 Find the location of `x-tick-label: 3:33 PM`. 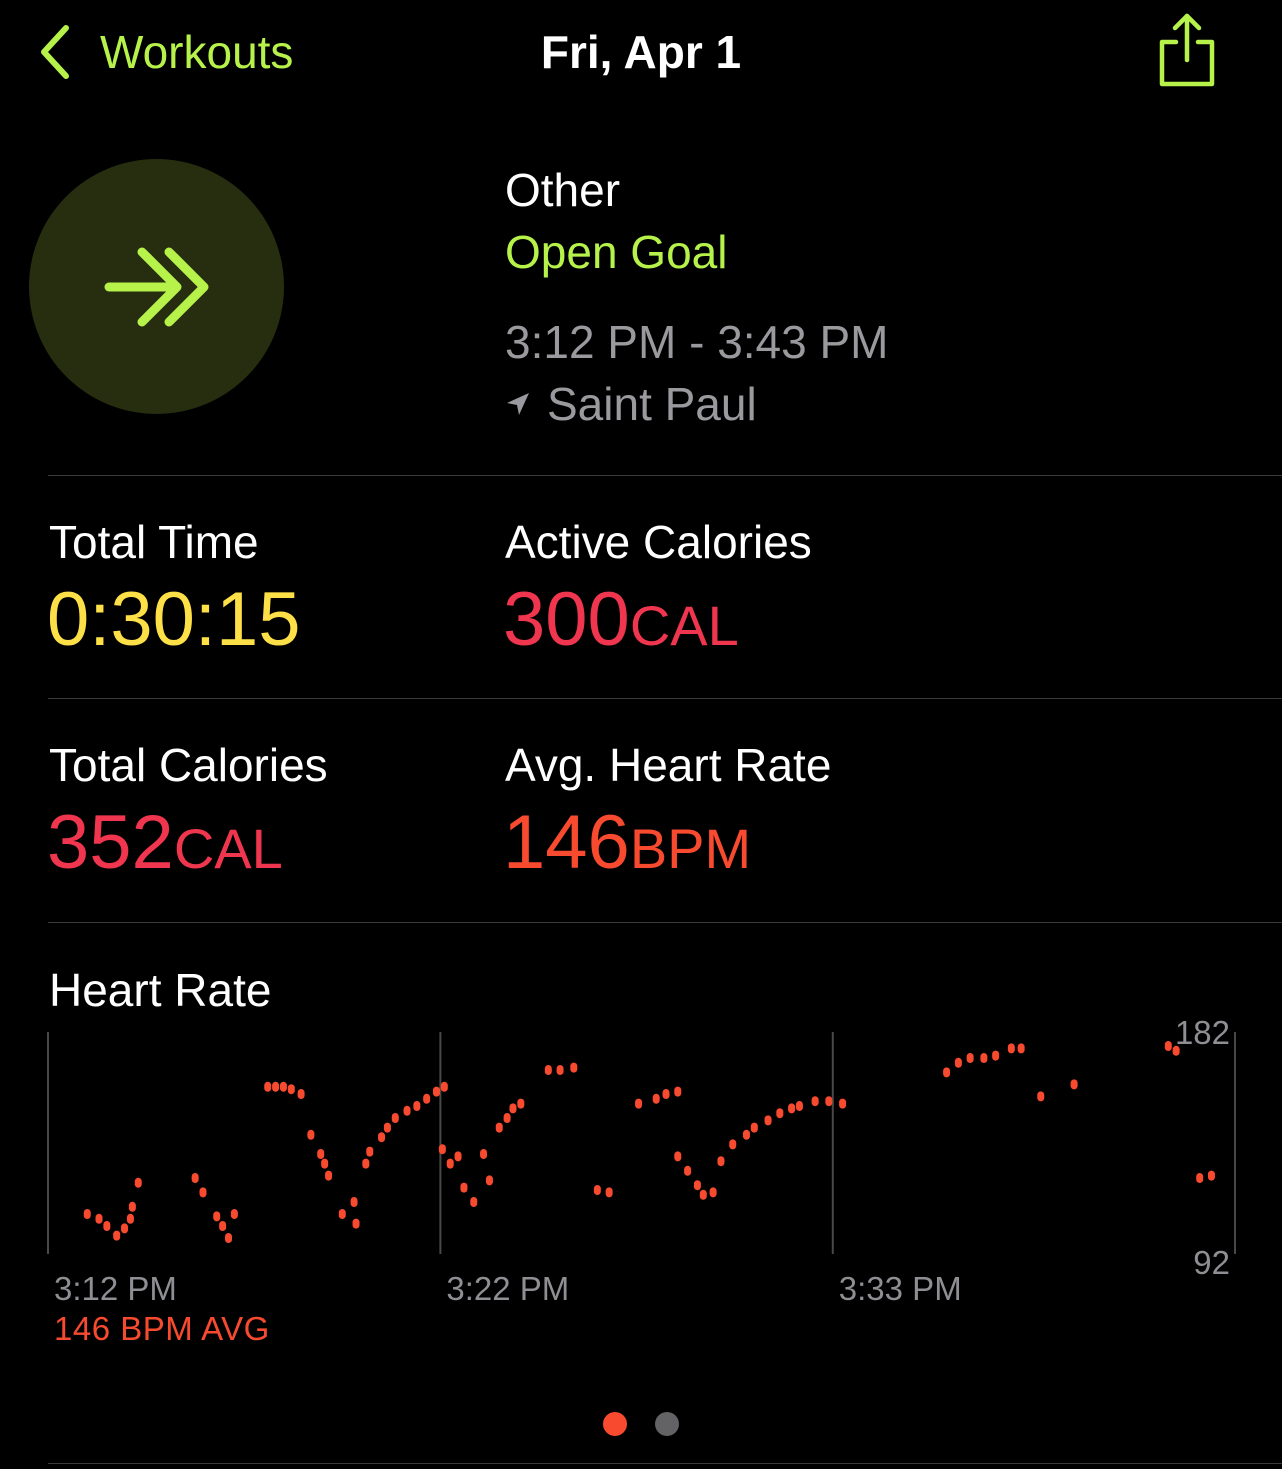

x-tick-label: 3:33 PM is located at coordinates (900, 1288).